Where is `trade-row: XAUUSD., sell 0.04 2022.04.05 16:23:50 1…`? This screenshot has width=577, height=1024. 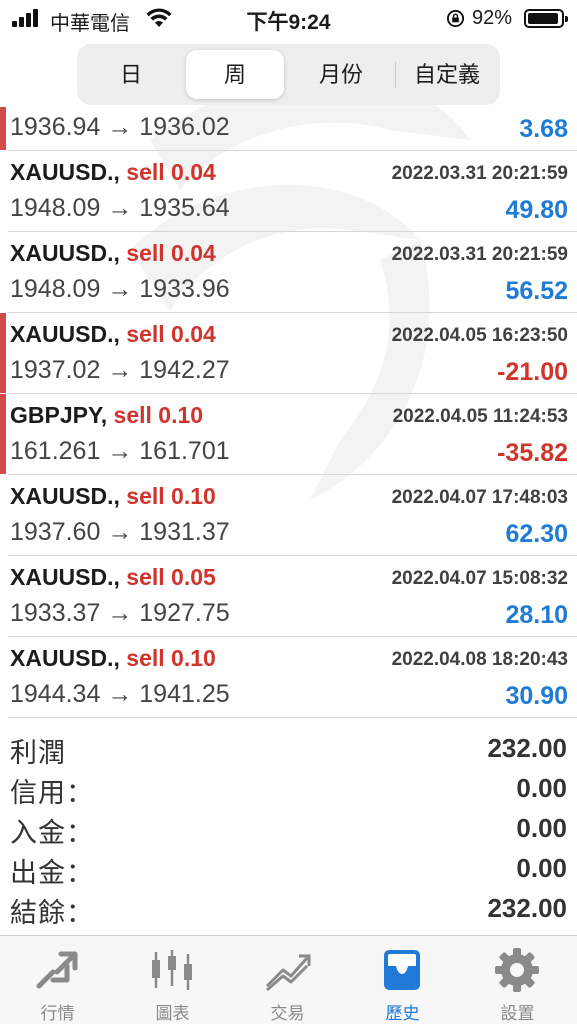 trade-row: XAUUSD., sell 0.04 2022.04.05 16:23:50 1… is located at coordinates (288, 353).